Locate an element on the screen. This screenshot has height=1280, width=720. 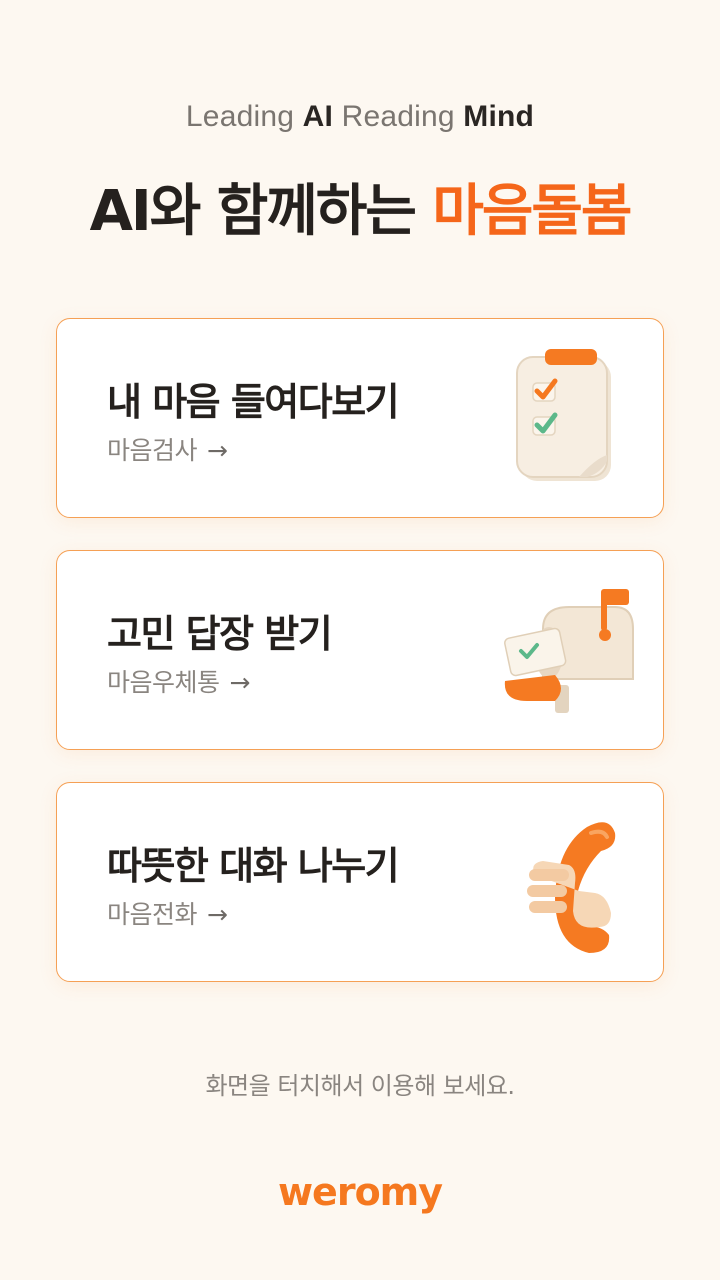
card-subtitle: 마음우체통 → is located at coordinates (178, 681).